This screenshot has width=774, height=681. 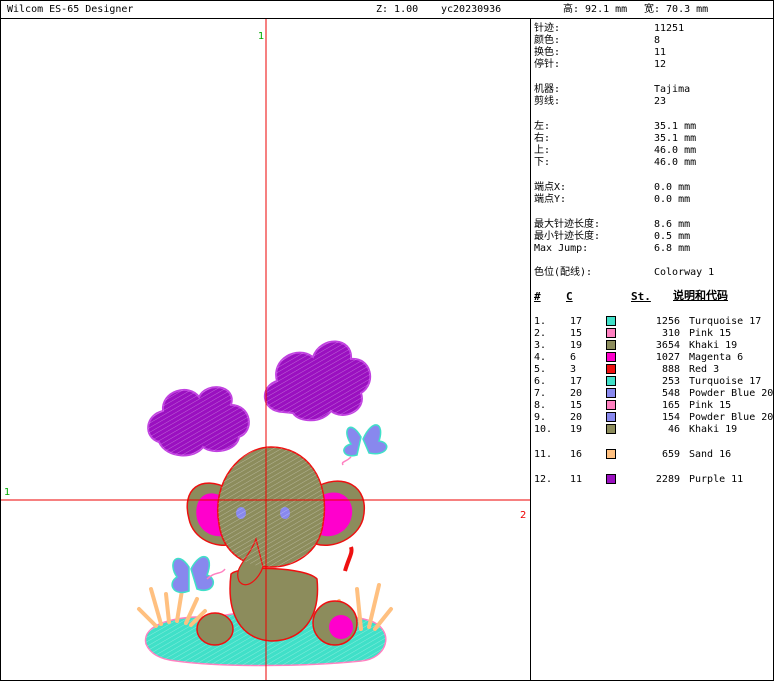 I want to click on color-number: 5., so click(x=540, y=369).